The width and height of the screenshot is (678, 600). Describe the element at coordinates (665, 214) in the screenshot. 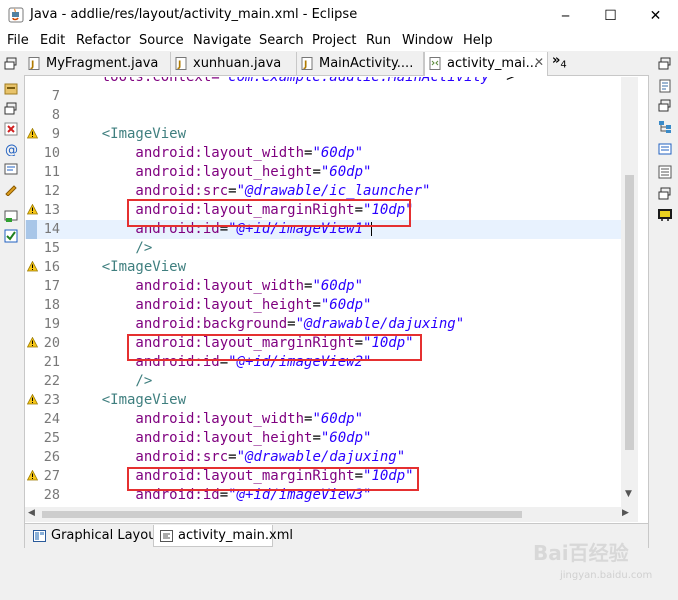

I see `android-device-icon` at that location.